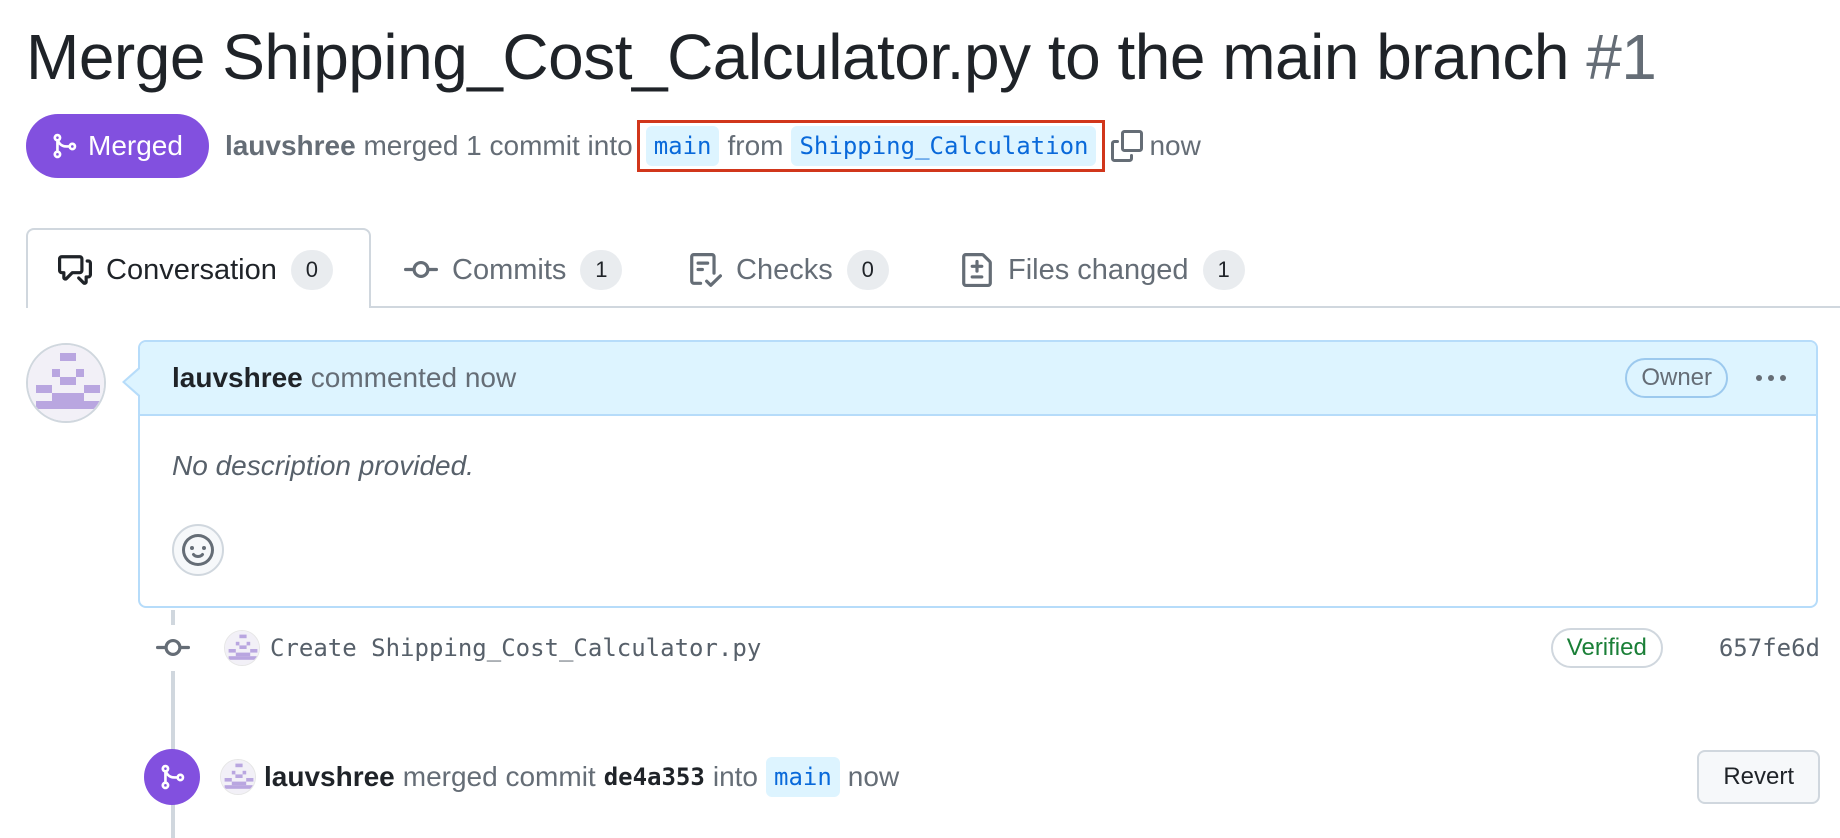  What do you see at coordinates (191, 269) in the screenshot?
I see `tab-conversation-label: Conversation` at bounding box center [191, 269].